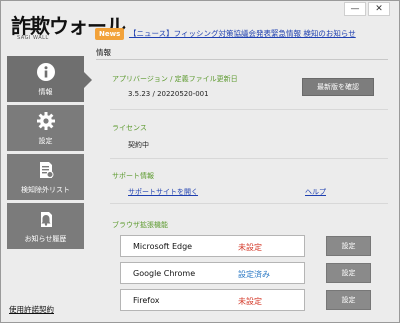  Describe the element at coordinates (31, 309) in the screenshot. I see `terms-of-use-link: 使用許諾契約` at that location.